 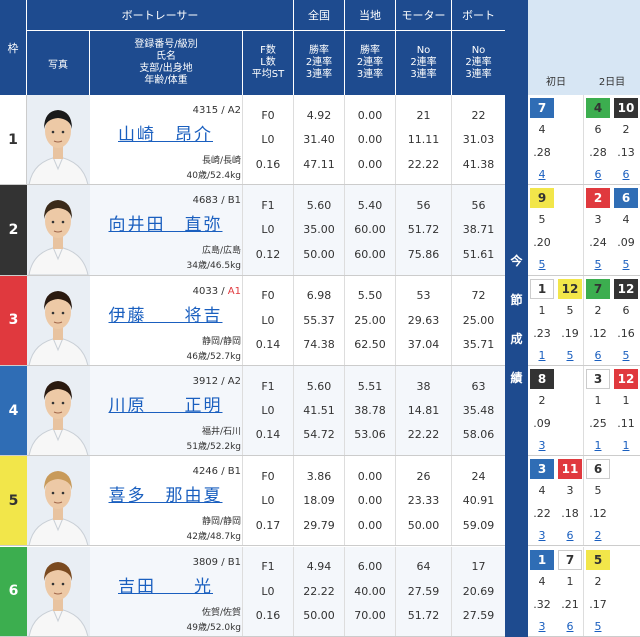 What do you see at coordinates (370, 320) in the screenshot?
I see `stat-value: 25.00` at bounding box center [370, 320].